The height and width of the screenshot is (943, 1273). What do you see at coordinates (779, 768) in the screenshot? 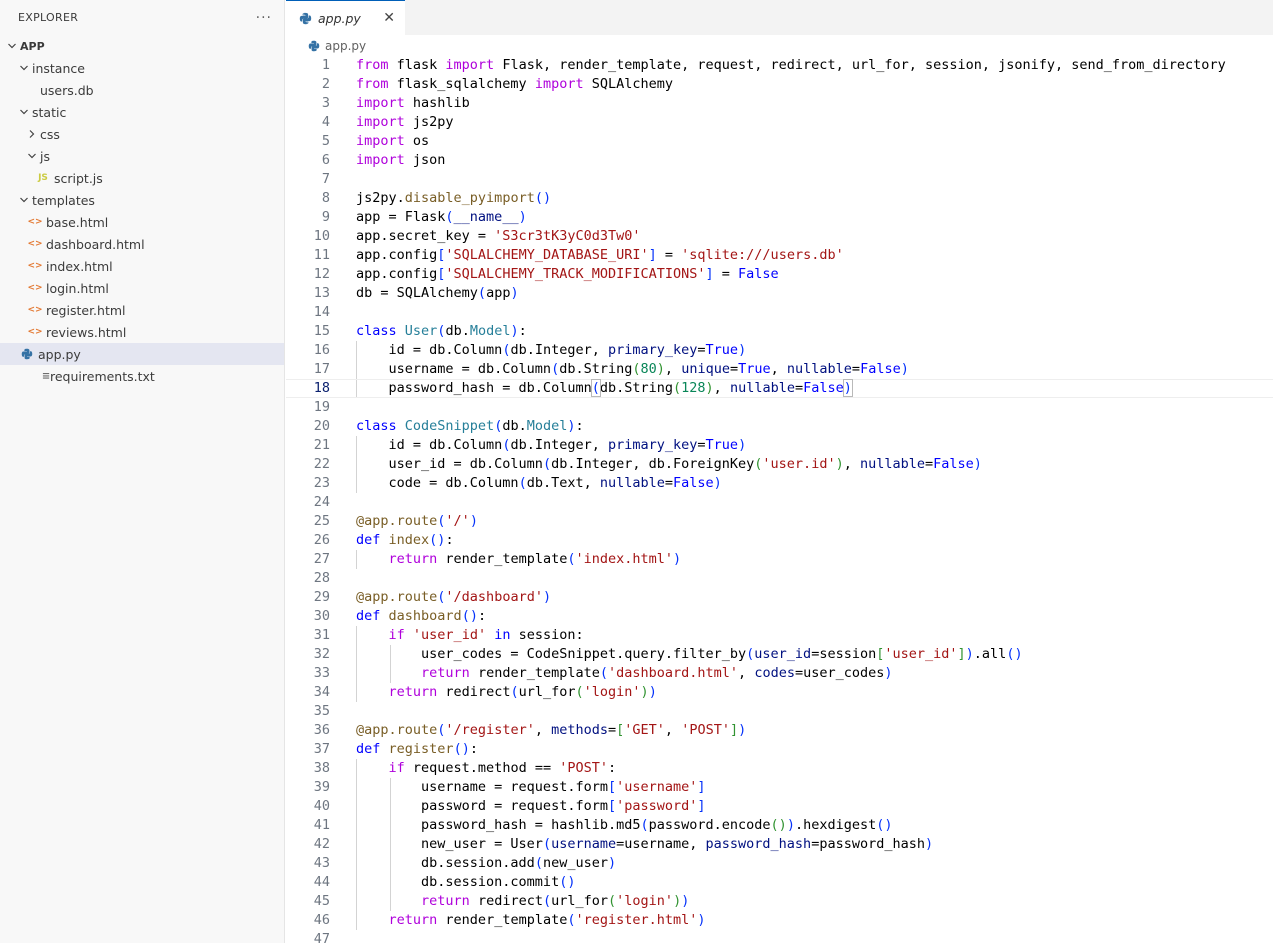
I see `code-line: 38 if request.method == 'POST':` at bounding box center [779, 768].